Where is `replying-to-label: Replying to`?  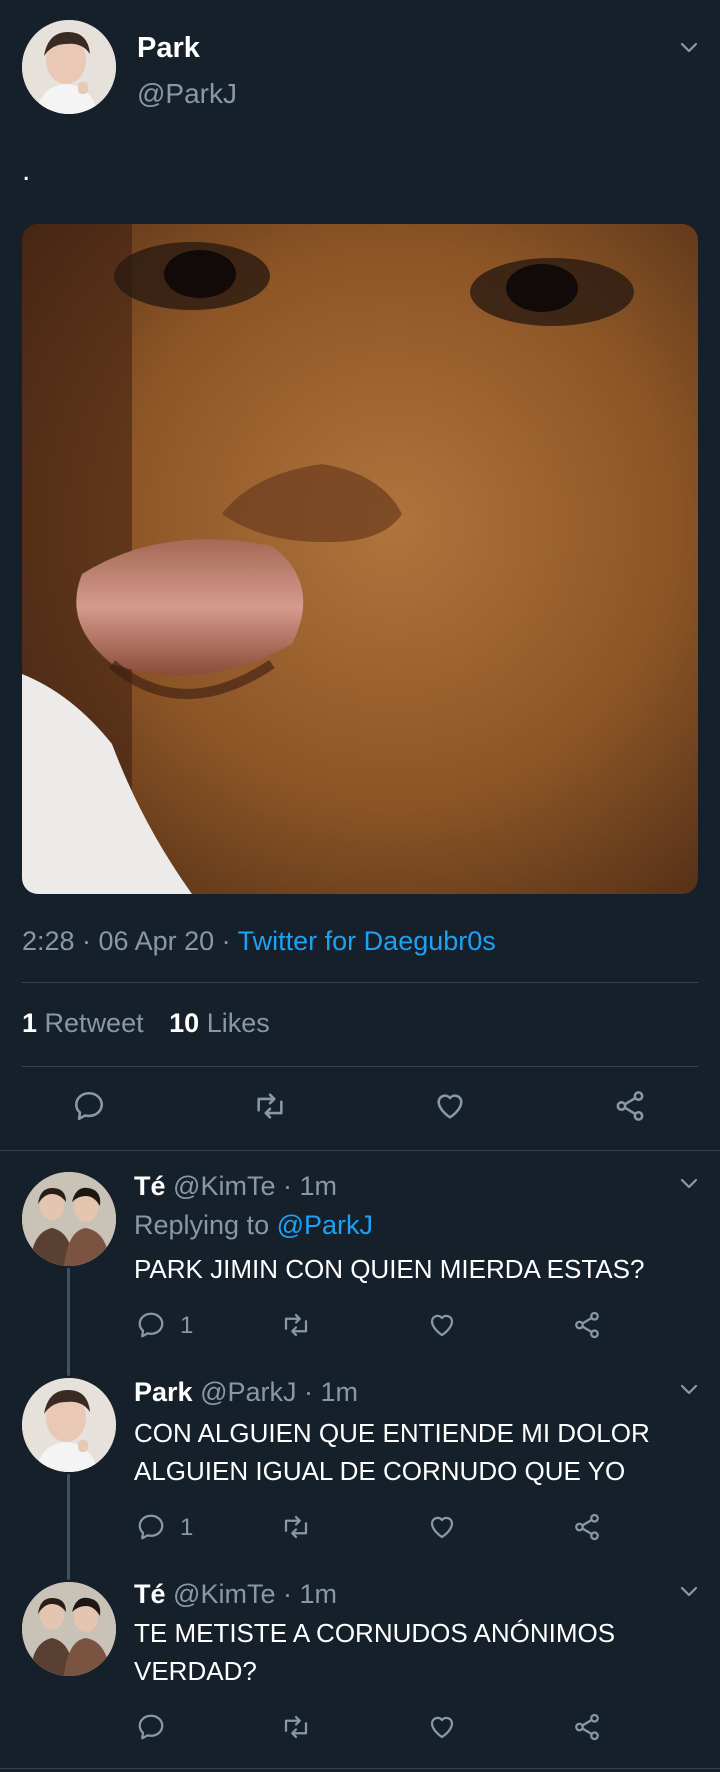 replying-to-label: Replying to is located at coordinates (205, 1225).